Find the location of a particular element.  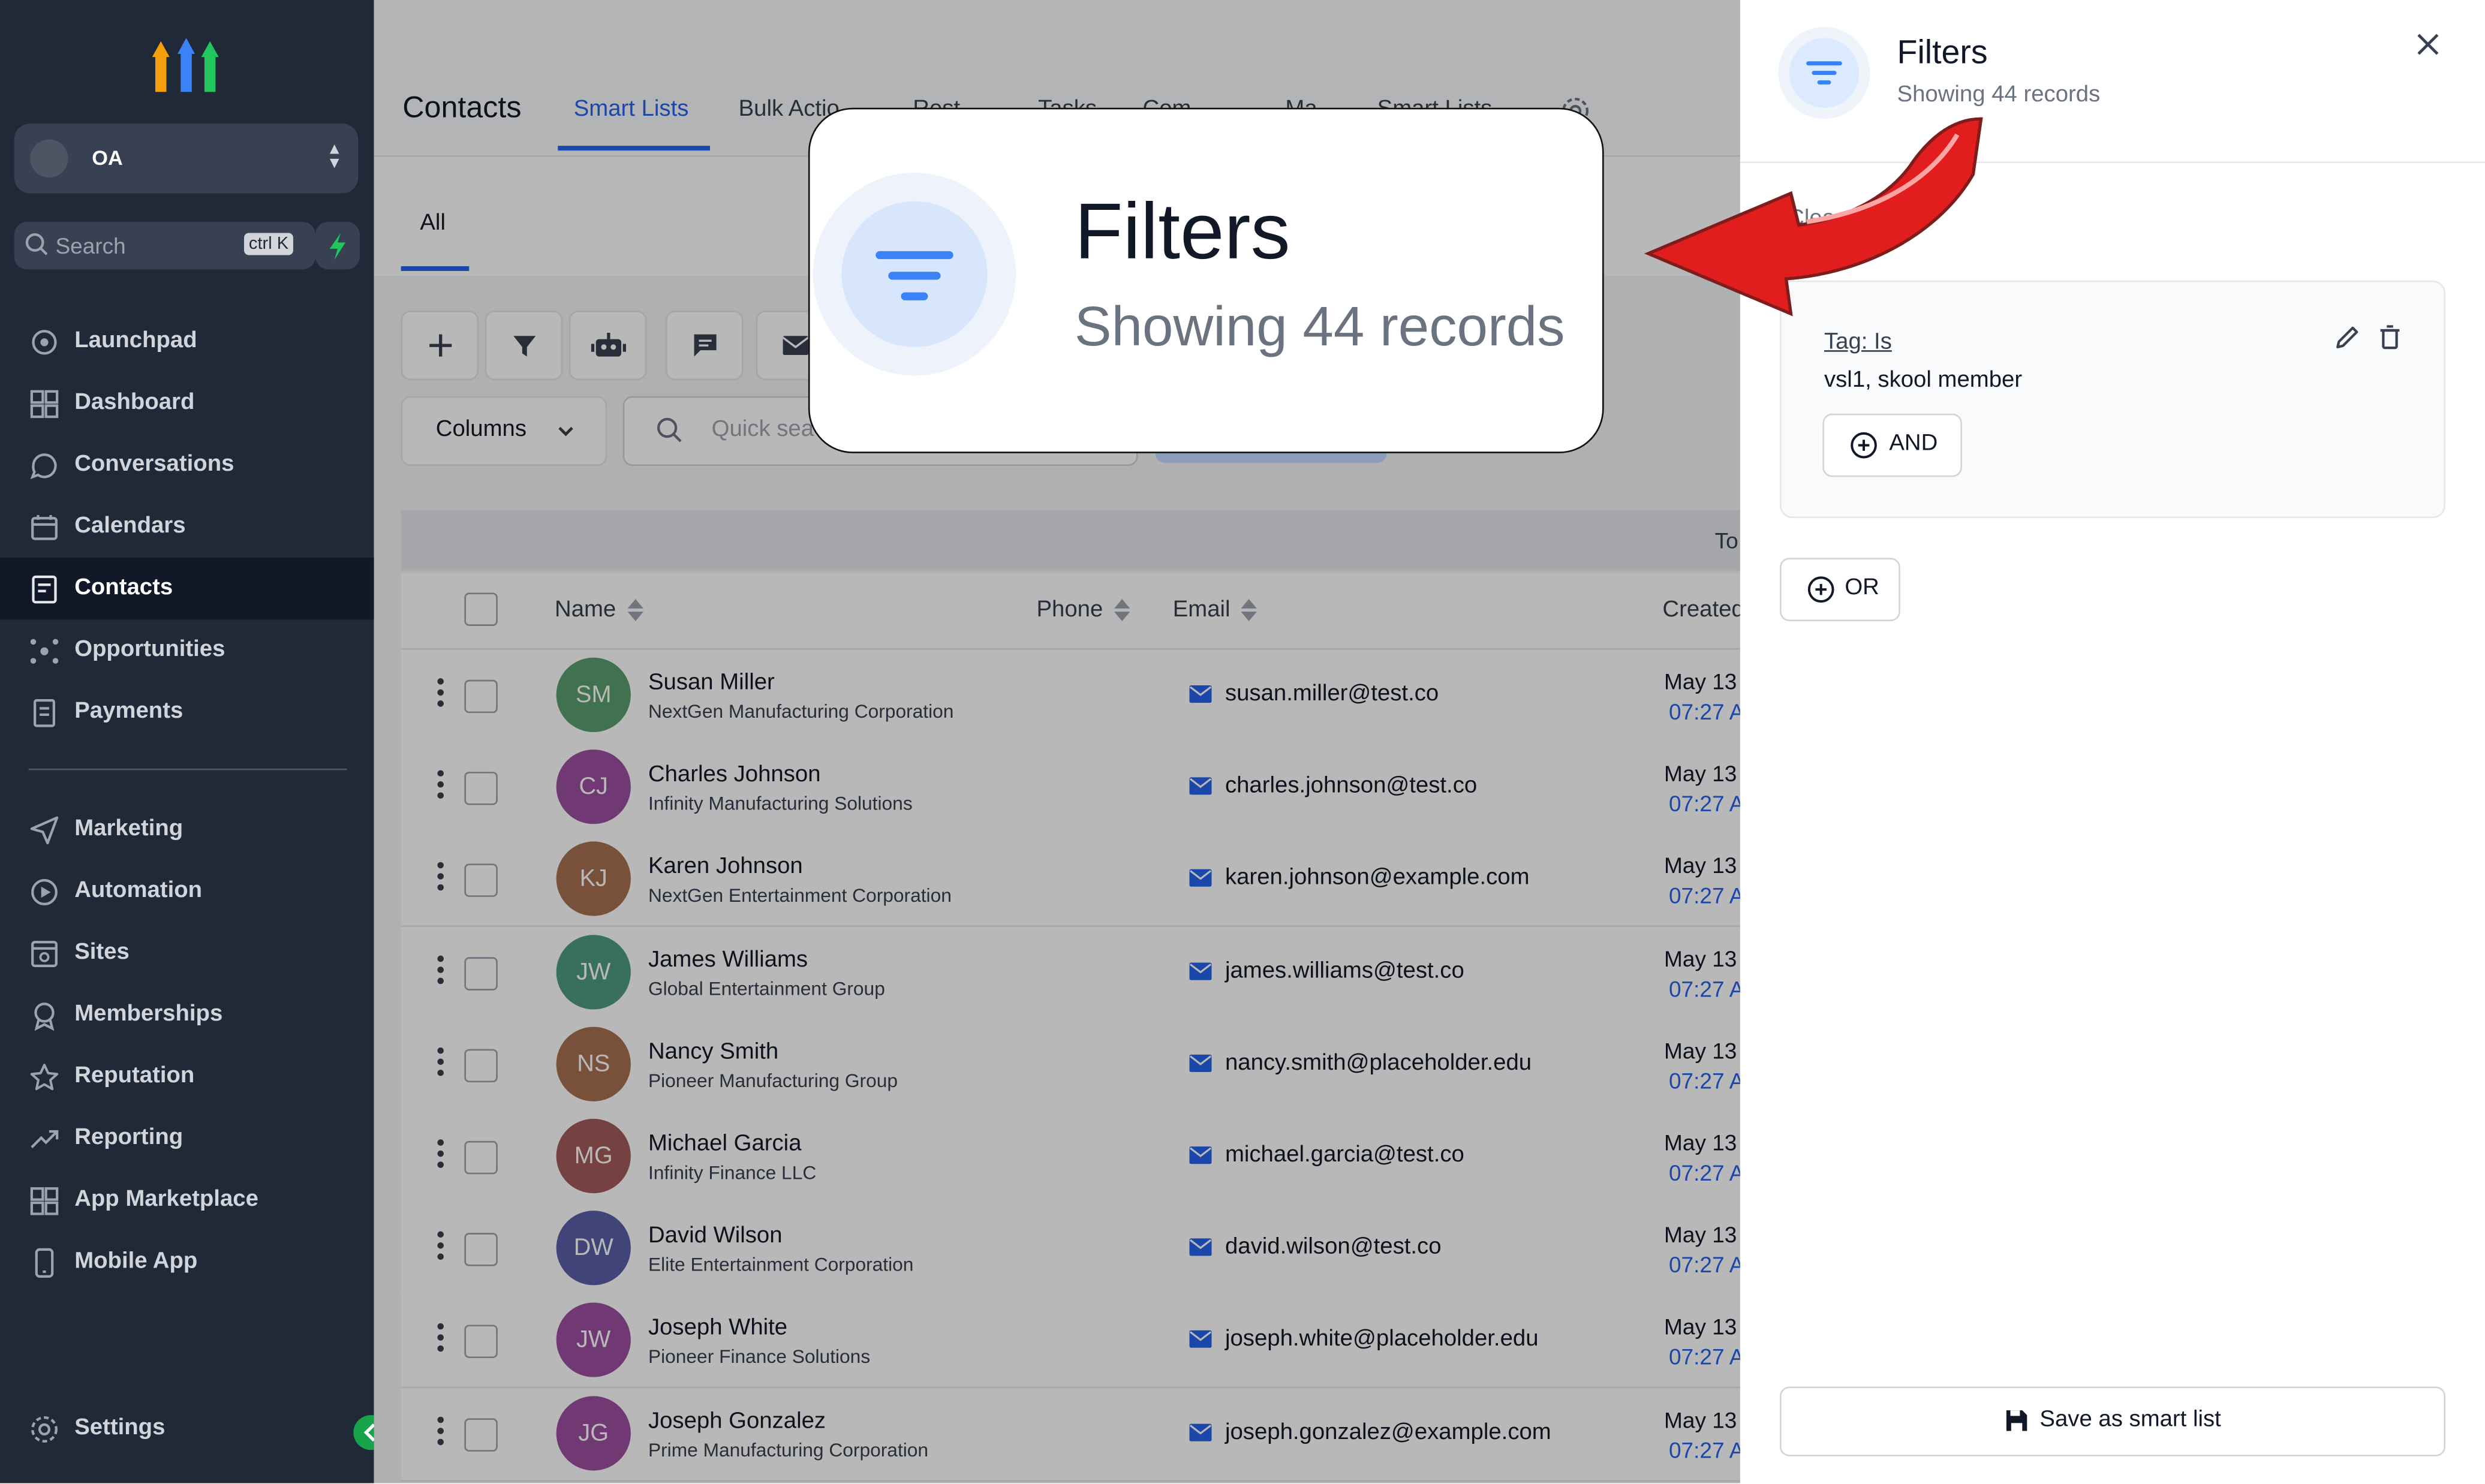

award-icon is located at coordinates (44, 1017).